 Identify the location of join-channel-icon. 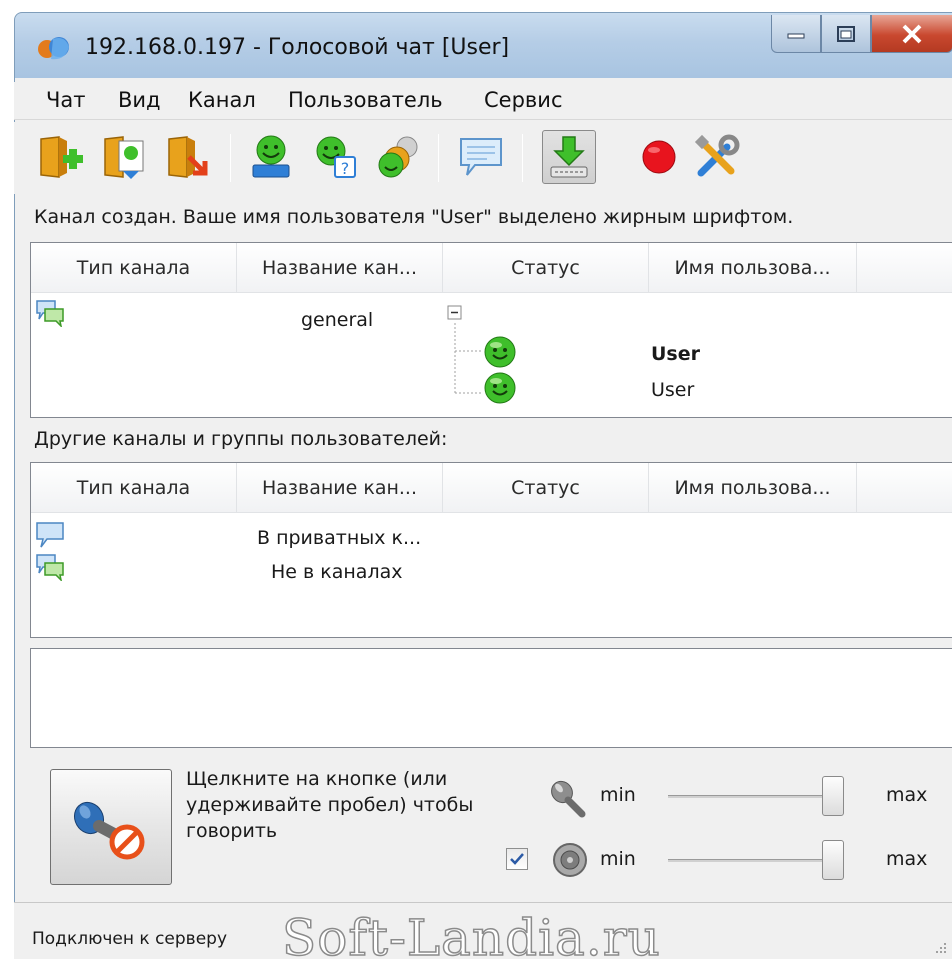
(61, 157).